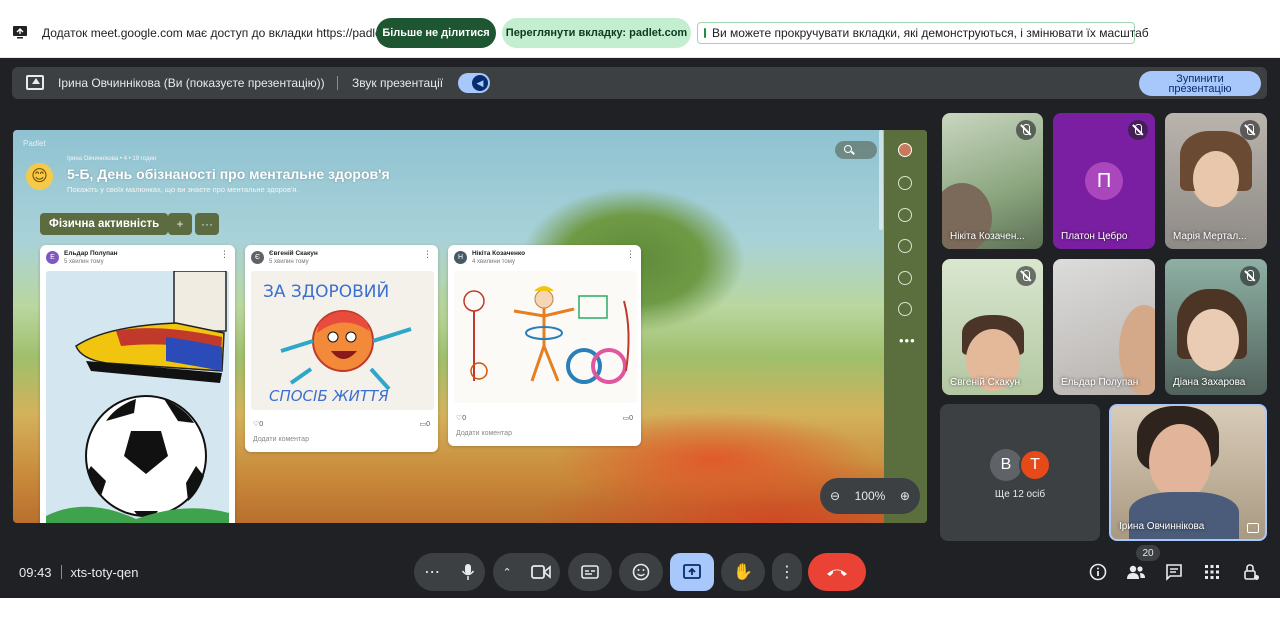 The image size is (1280, 617). I want to click on stop-sharing-button: Більше не ділитися, so click(436, 33).